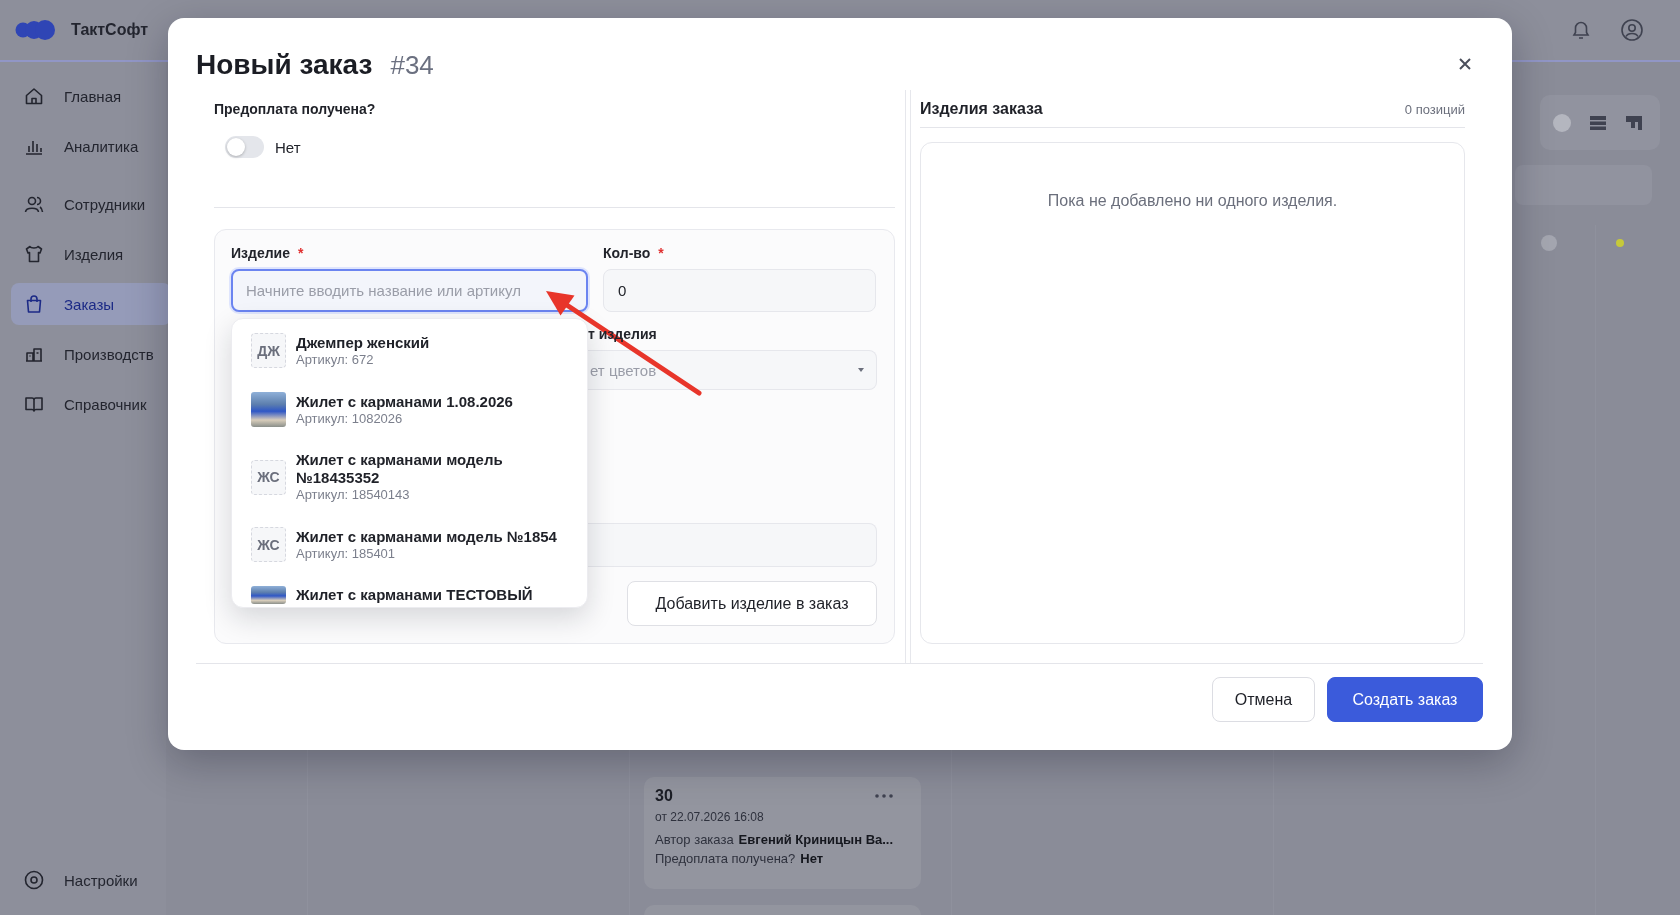 The height and width of the screenshot is (915, 1680). Describe the element at coordinates (732, 545) in the screenshot. I see `input-field` at that location.